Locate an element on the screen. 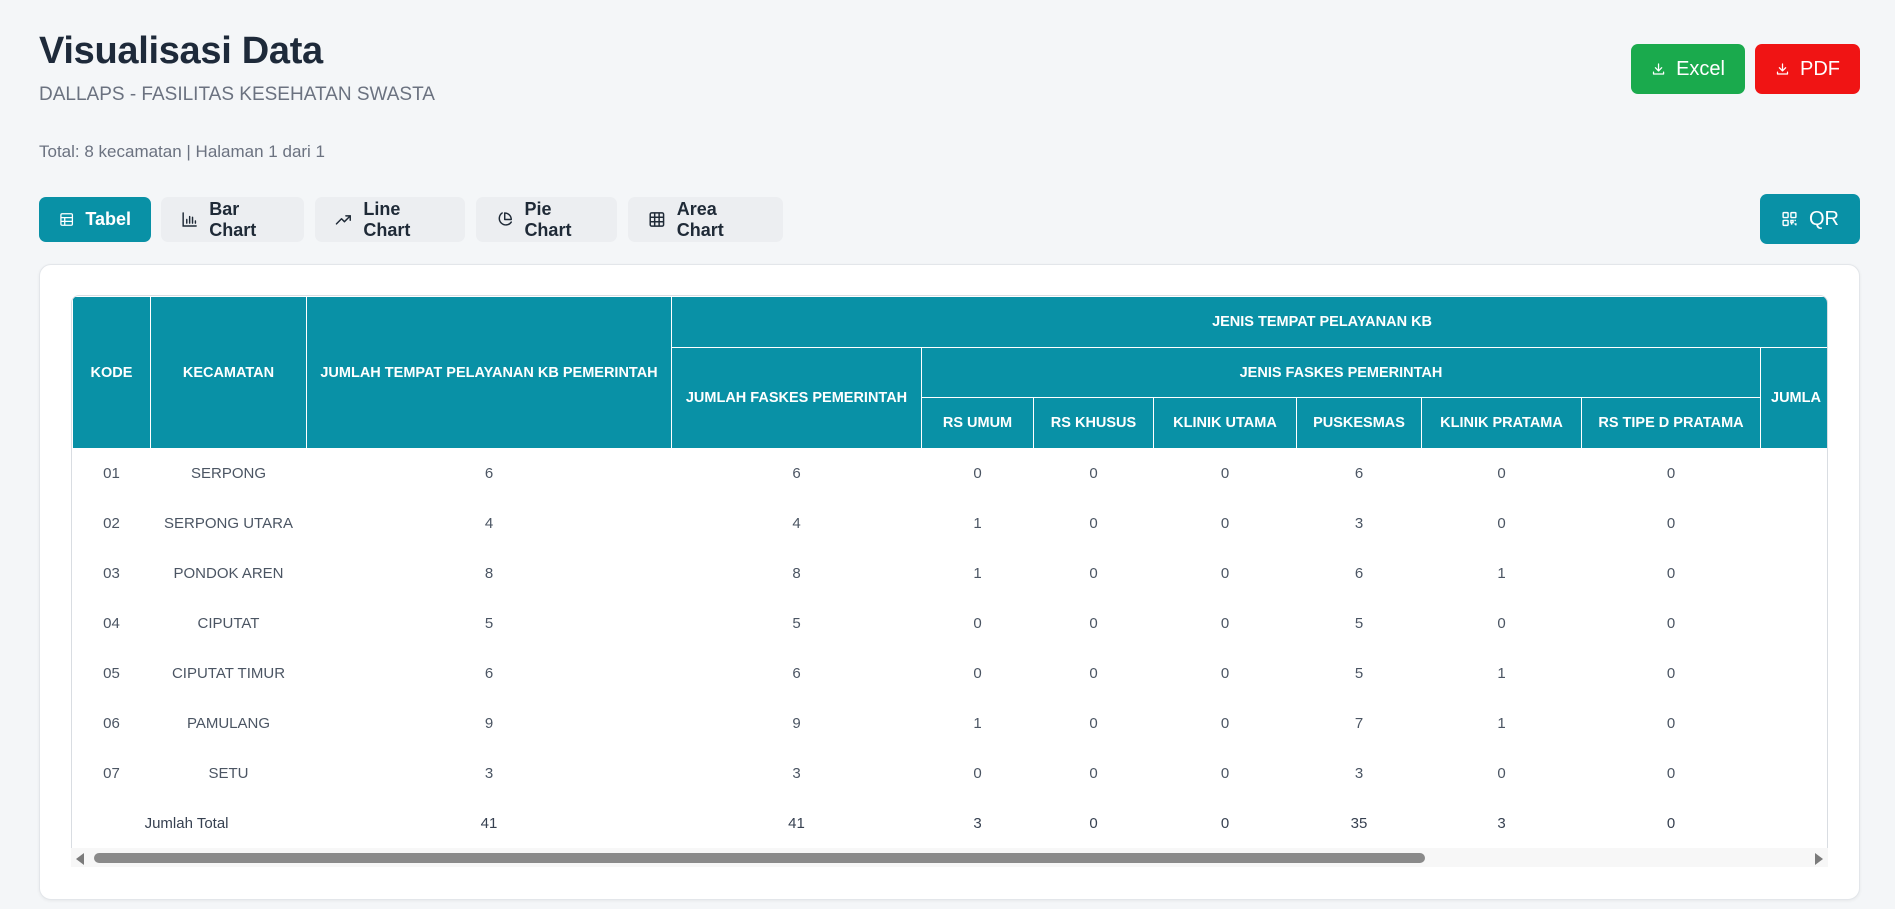 The width and height of the screenshot is (1895, 909). qr-button: QR is located at coordinates (1810, 219).